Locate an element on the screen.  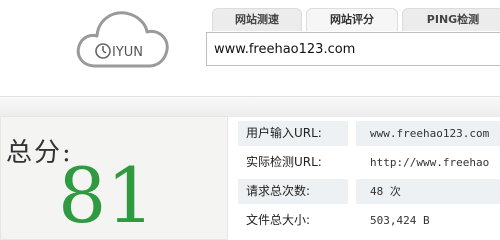
cloud-logo: IYUN is located at coordinates (123, 39).